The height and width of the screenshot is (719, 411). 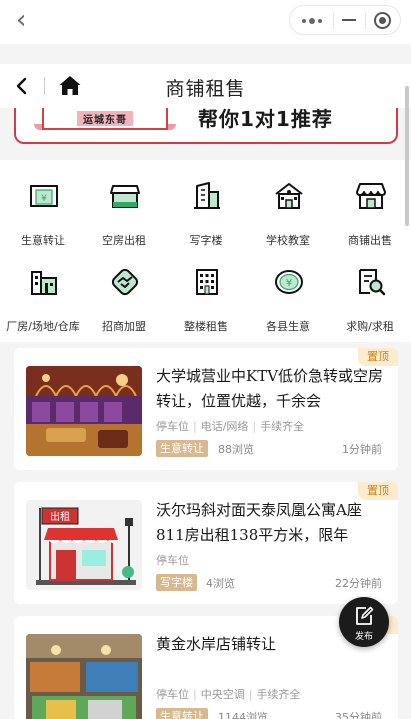 What do you see at coordinates (382, 20) in the screenshot?
I see `close-icon` at bounding box center [382, 20].